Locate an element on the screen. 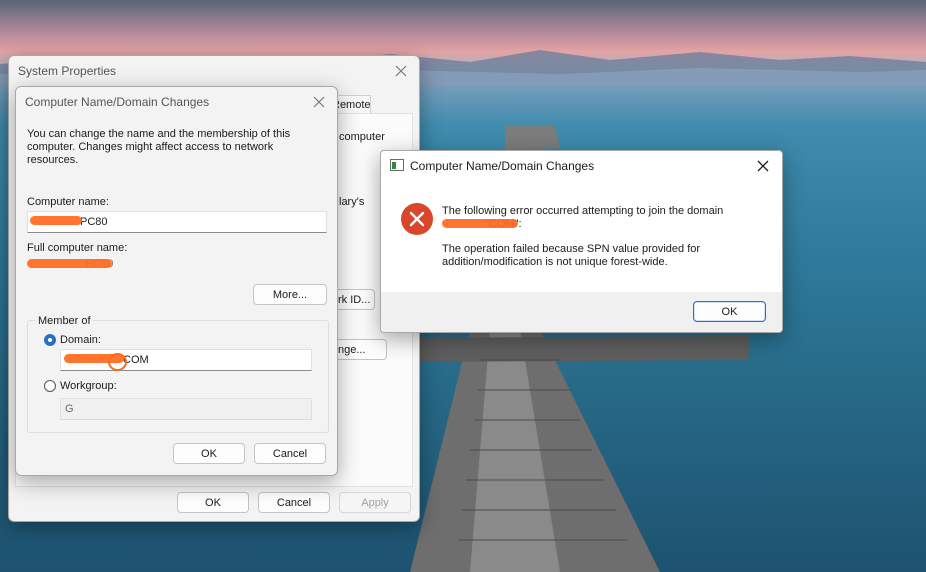 The width and height of the screenshot is (926, 572). system-properties-close-button is located at coordinates (401, 71).